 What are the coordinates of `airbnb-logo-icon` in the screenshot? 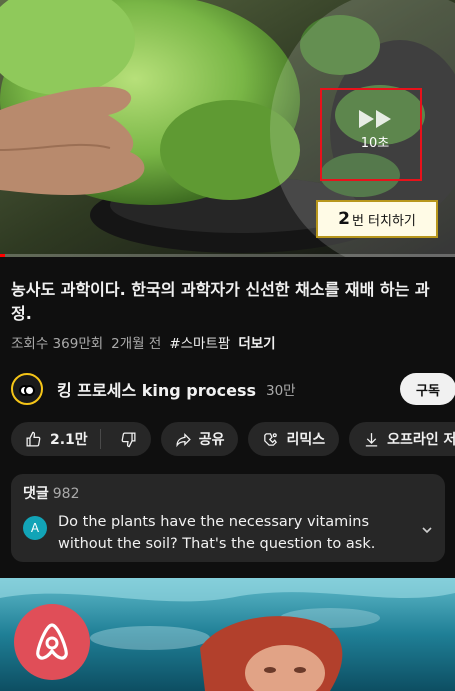 It's located at (52, 642).